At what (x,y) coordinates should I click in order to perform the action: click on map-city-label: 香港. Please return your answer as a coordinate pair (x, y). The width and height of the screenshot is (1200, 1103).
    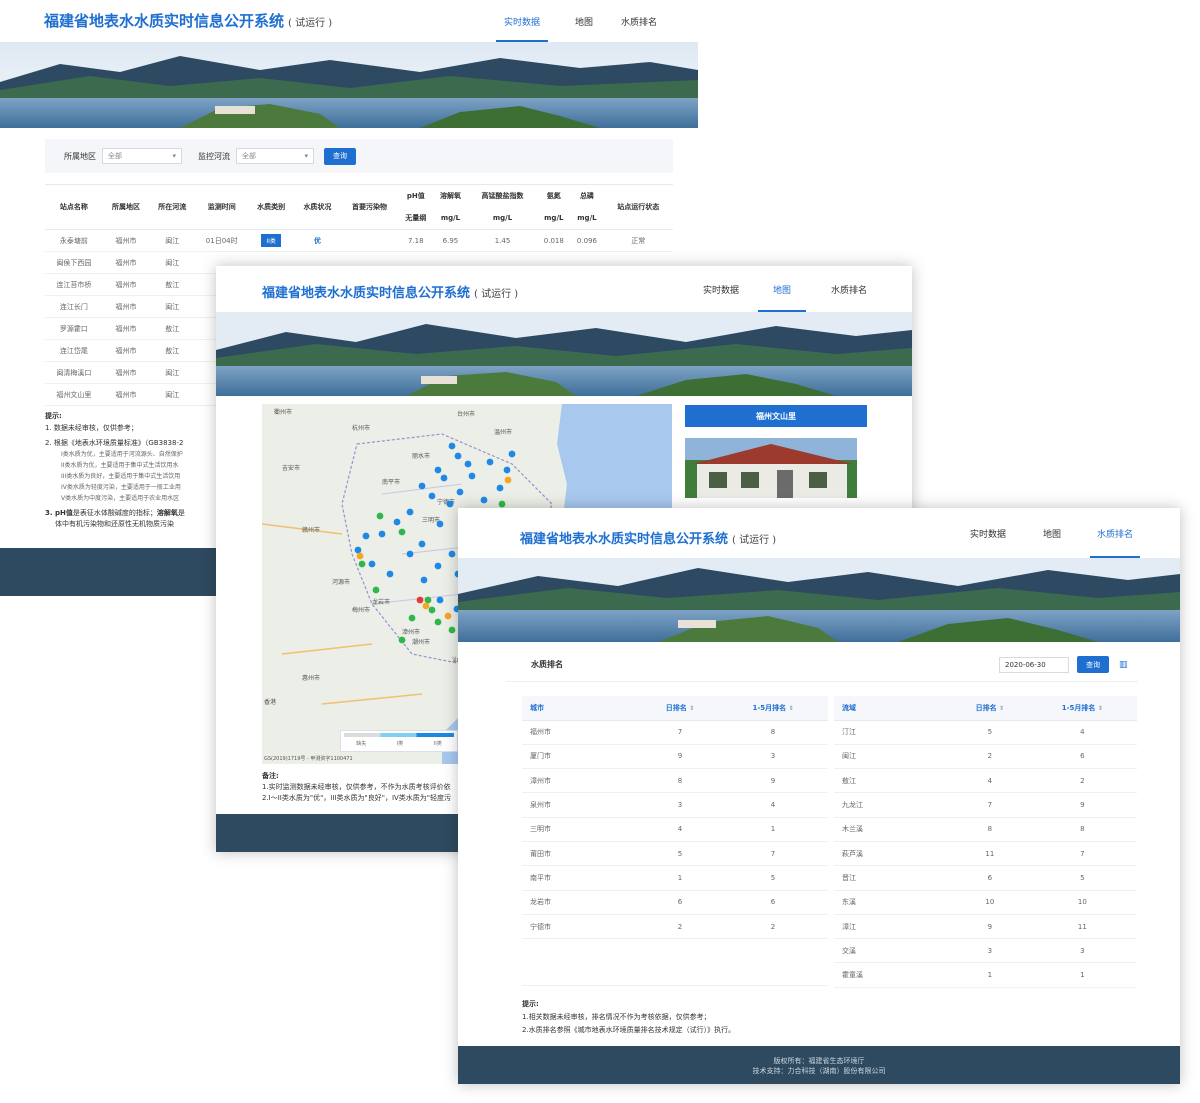
    Looking at the image, I should click on (270, 702).